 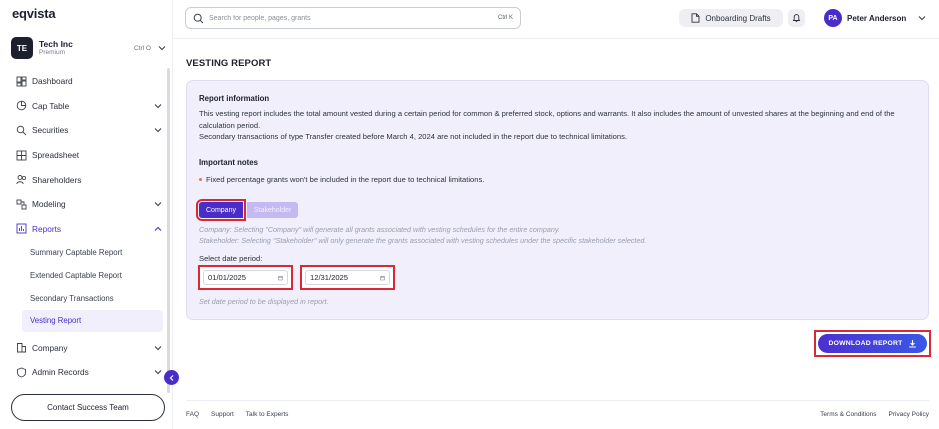 I want to click on sidebar-item-label: Dashboard, so click(x=52, y=81).